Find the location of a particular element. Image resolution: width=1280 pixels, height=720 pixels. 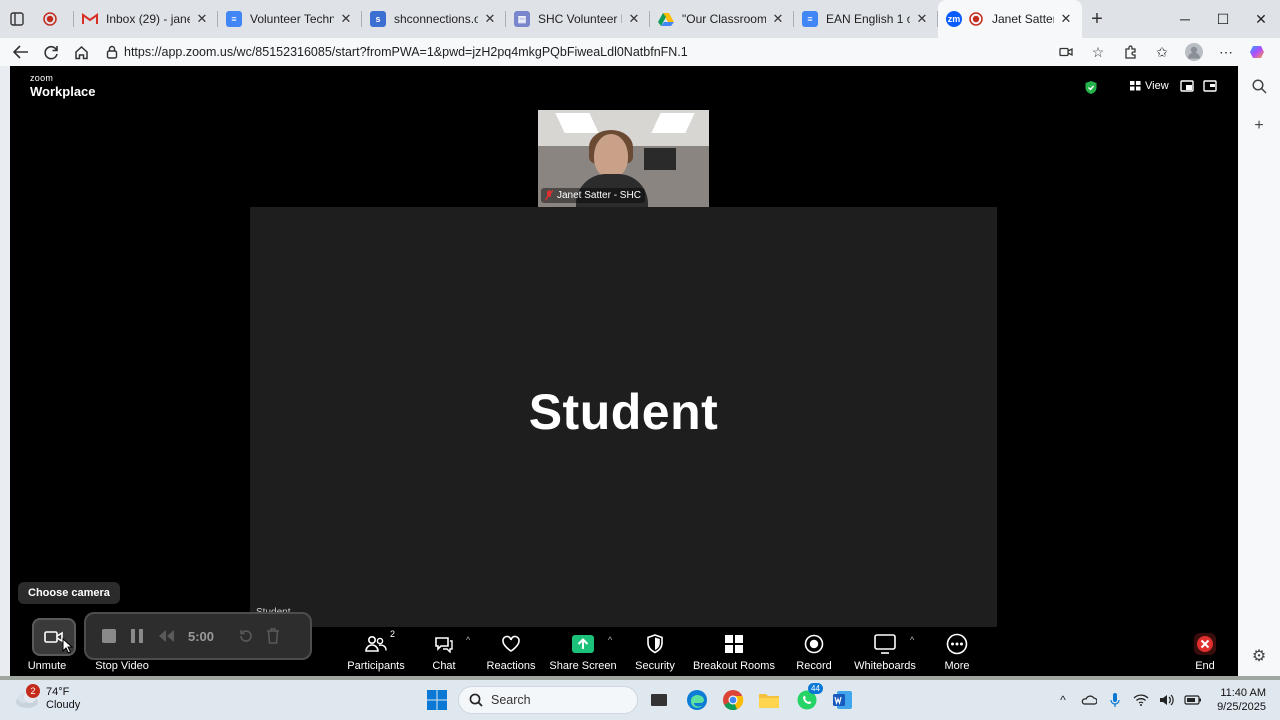

whiteboards-options-caret-icon: ^ is located at coordinates (912, 640).